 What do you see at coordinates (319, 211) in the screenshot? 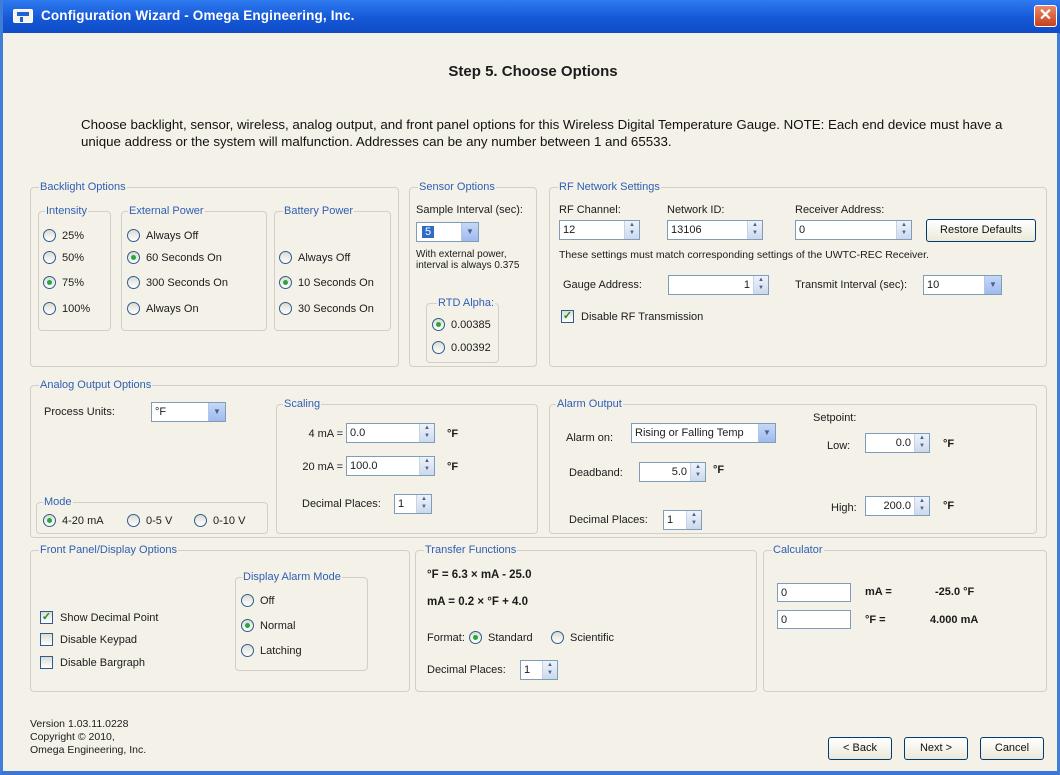
I see `battery-power-title: Battery Power` at bounding box center [319, 211].